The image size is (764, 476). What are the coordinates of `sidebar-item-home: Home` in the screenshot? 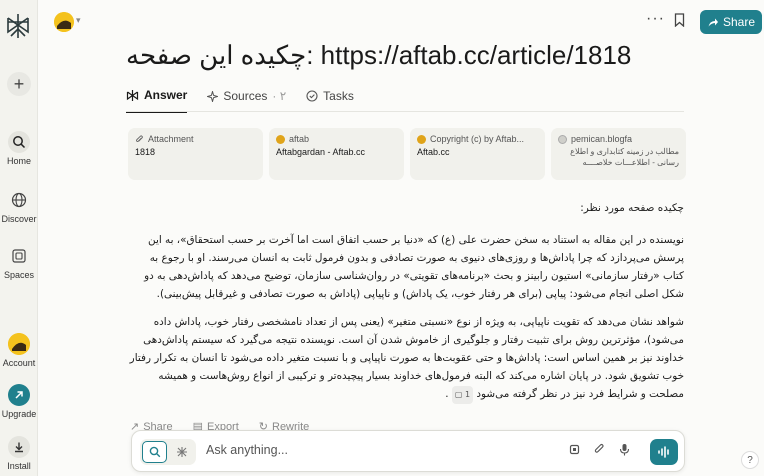 It's located at (19, 148).